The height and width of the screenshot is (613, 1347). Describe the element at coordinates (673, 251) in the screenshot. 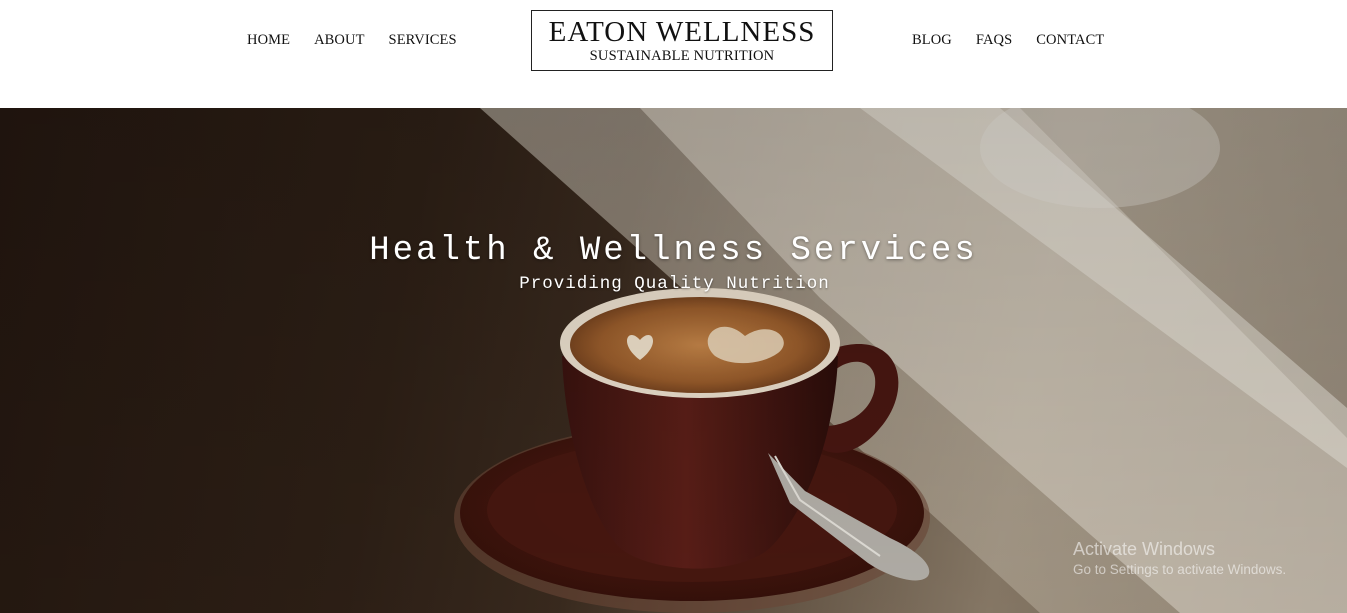

I see `hero-title: Health & Wellness Services` at that location.